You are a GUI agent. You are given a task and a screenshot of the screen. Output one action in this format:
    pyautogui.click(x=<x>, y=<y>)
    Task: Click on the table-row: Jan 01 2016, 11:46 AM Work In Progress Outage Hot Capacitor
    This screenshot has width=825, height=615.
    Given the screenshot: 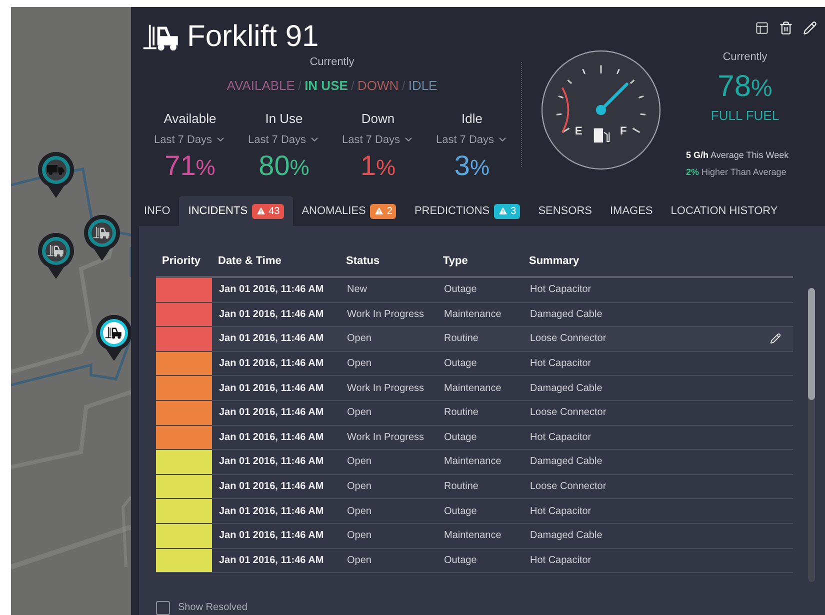 What is the action you would take?
    pyautogui.click(x=475, y=438)
    